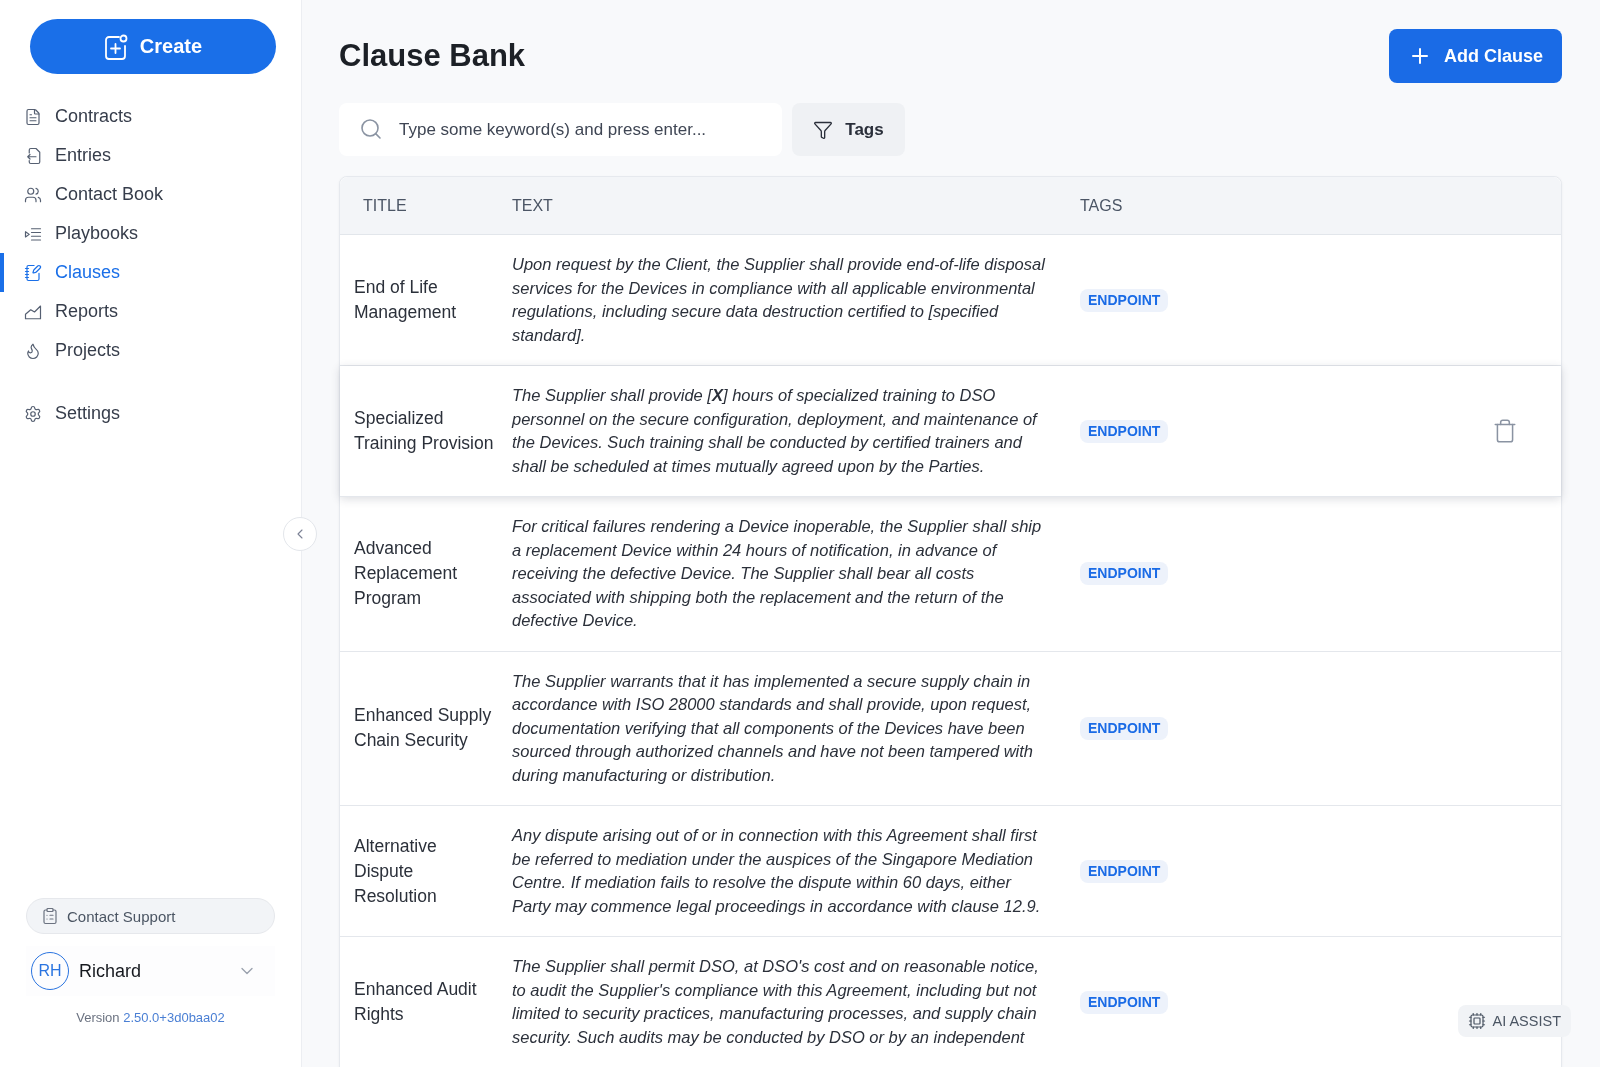 The width and height of the screenshot is (1600, 1067). I want to click on tags-filter-button: Tags, so click(848, 129).